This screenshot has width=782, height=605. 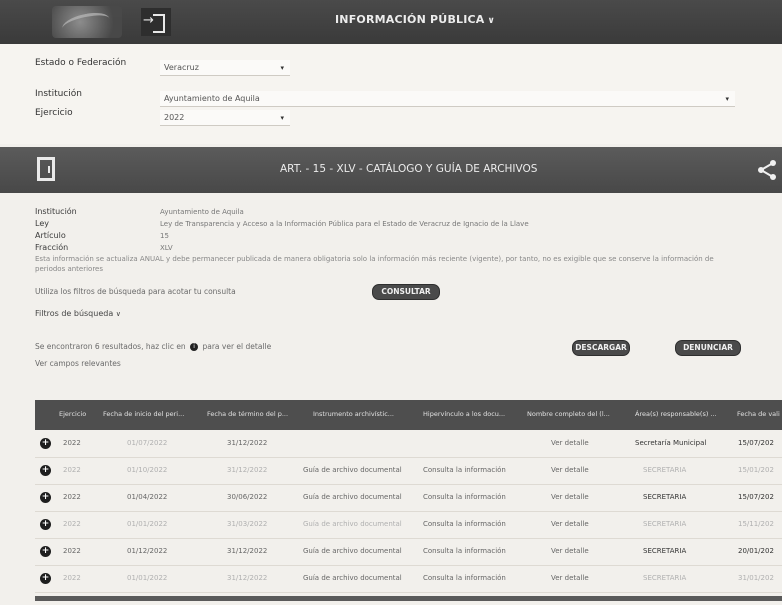 I want to click on results-suffix: para ver el detalle, so click(x=237, y=346).